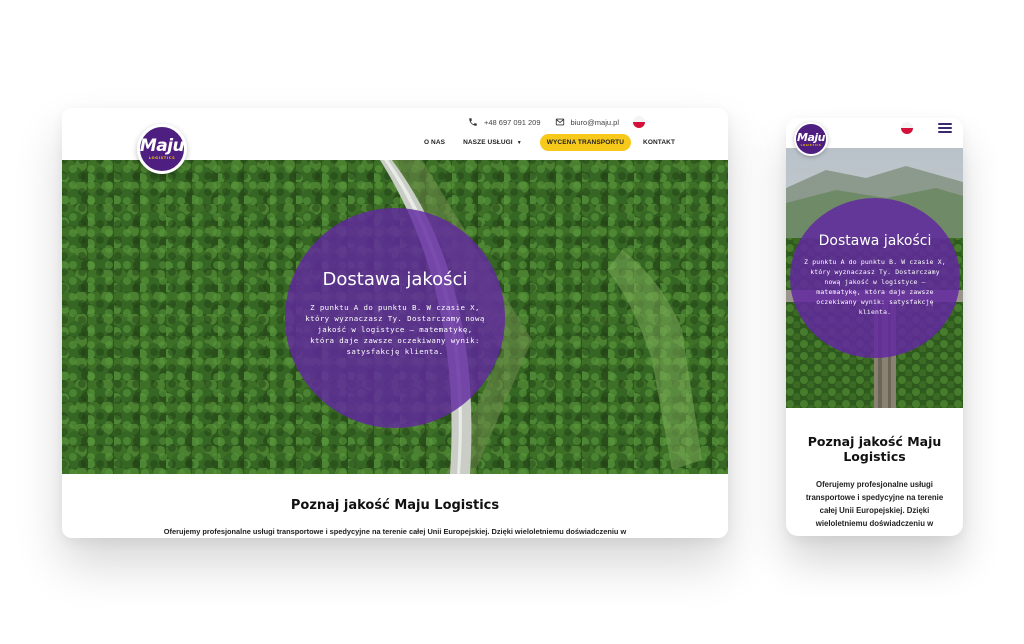  I want to click on nav-item-o-nas: O NAS, so click(434, 142).